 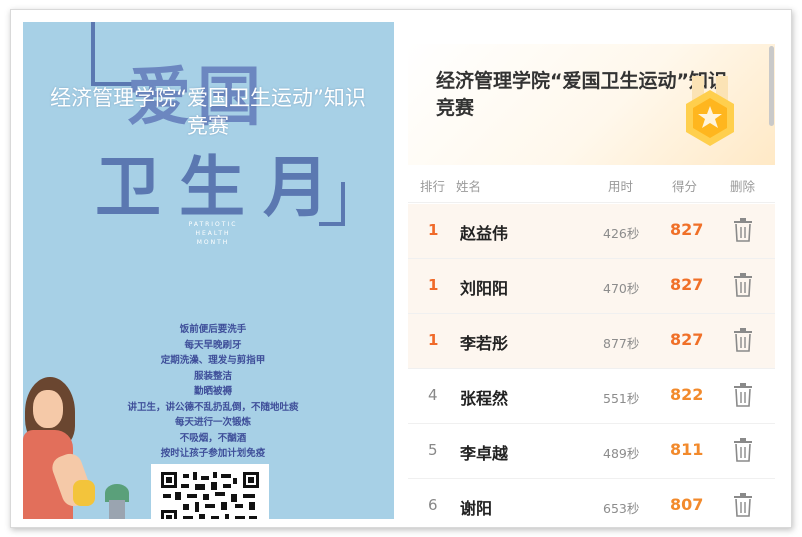 I want to click on row-name: 赵益伟, so click(x=484, y=233).